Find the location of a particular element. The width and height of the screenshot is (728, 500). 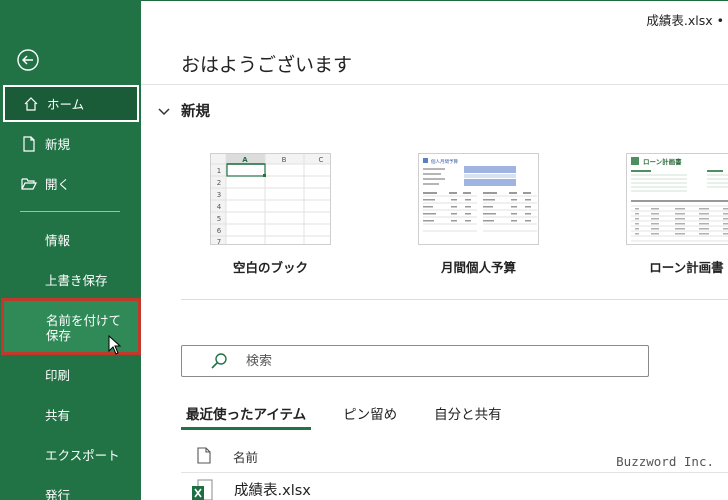

sidebar-item-home: ホーム is located at coordinates (71, 103).